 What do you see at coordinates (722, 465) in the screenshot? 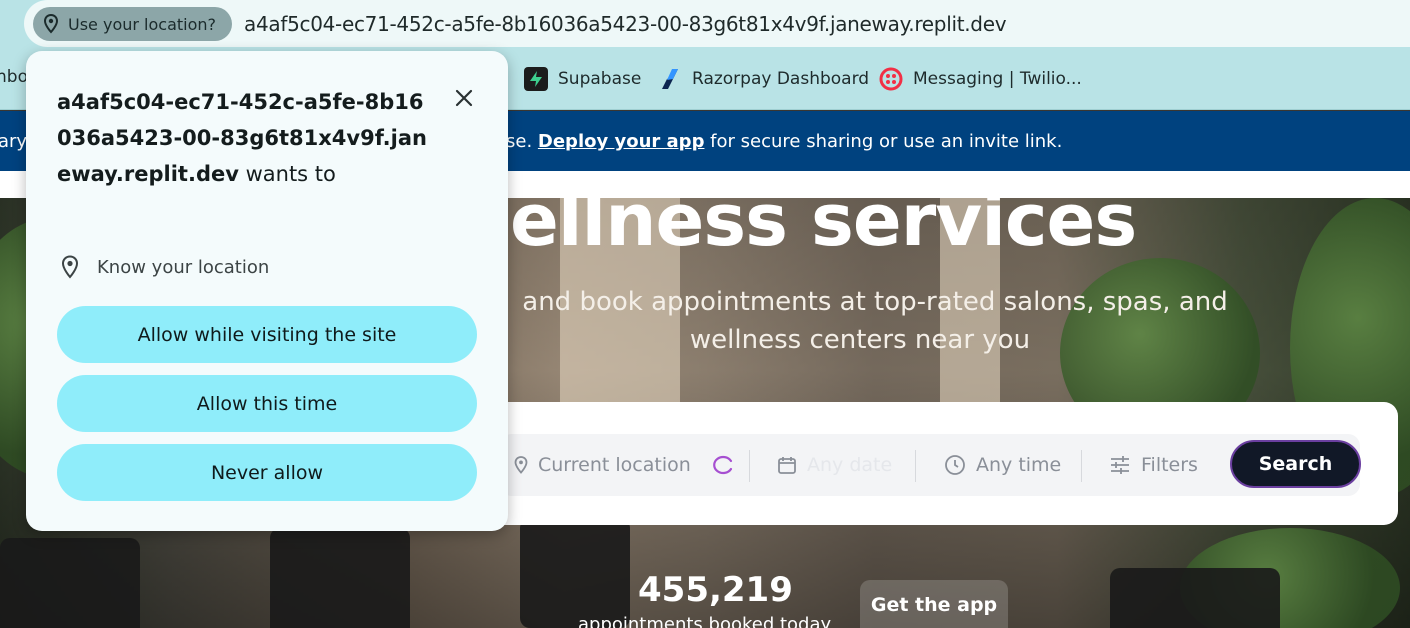
I see `loading-spinner-icon` at bounding box center [722, 465].